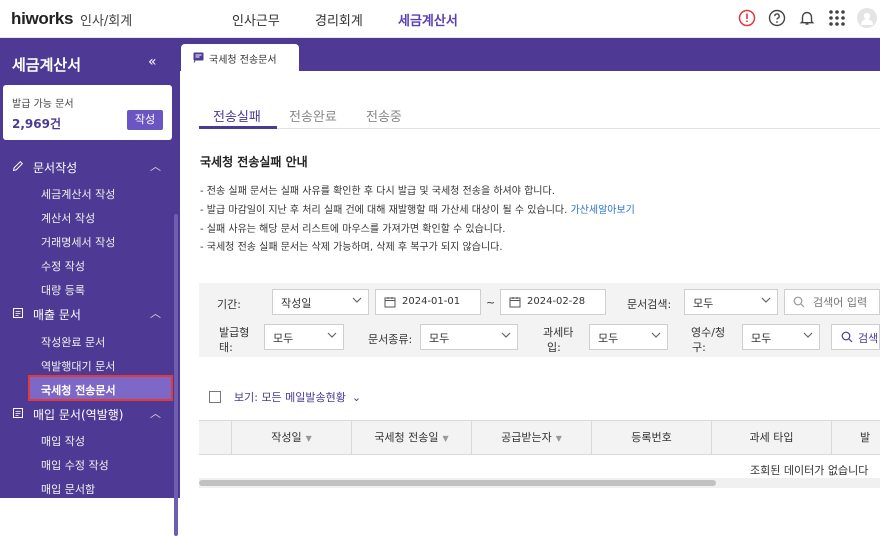 The width and height of the screenshot is (880, 536). I want to click on issuable-docs-label: 발급 가능 문서, so click(43, 104).